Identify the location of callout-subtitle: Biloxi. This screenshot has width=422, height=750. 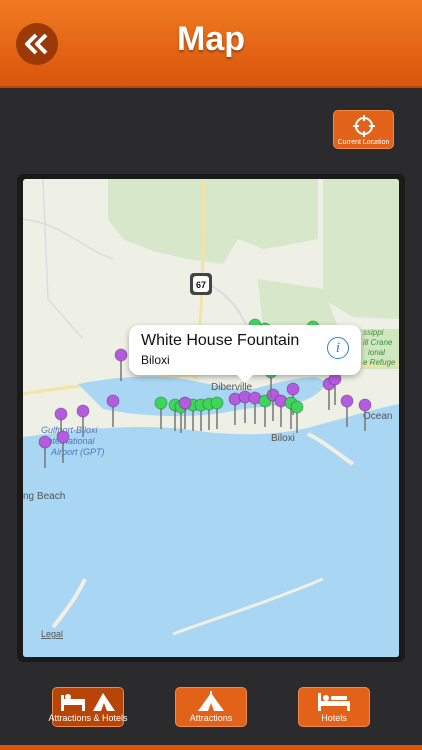
(155, 360).